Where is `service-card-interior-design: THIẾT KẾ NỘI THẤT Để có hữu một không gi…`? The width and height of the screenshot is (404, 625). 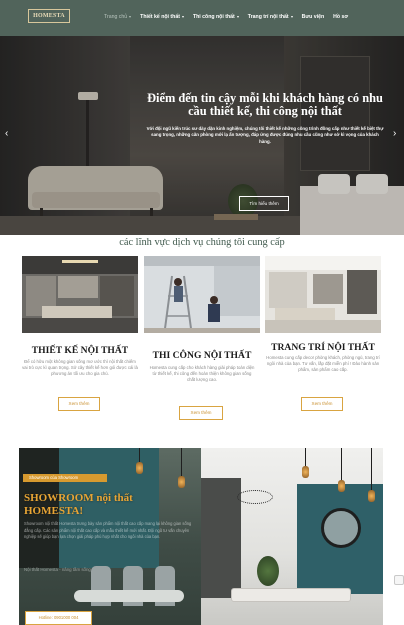 service-card-interior-design: THIẾT KẾ NỘI THẤT Để có hữu một không gi… is located at coordinates (80, 333).